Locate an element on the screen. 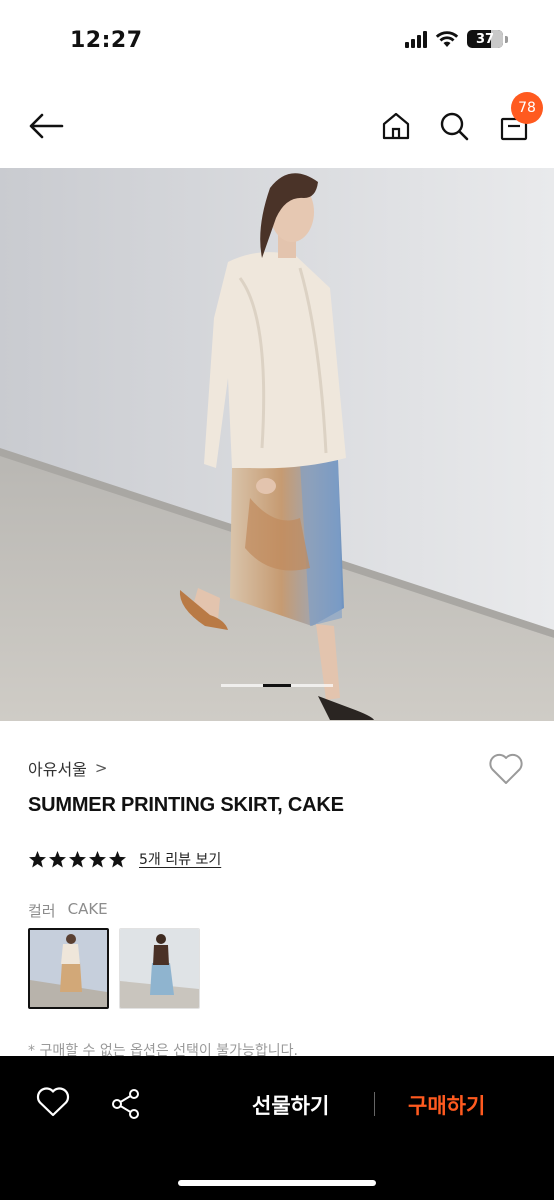  search-icon is located at coordinates (454, 126).